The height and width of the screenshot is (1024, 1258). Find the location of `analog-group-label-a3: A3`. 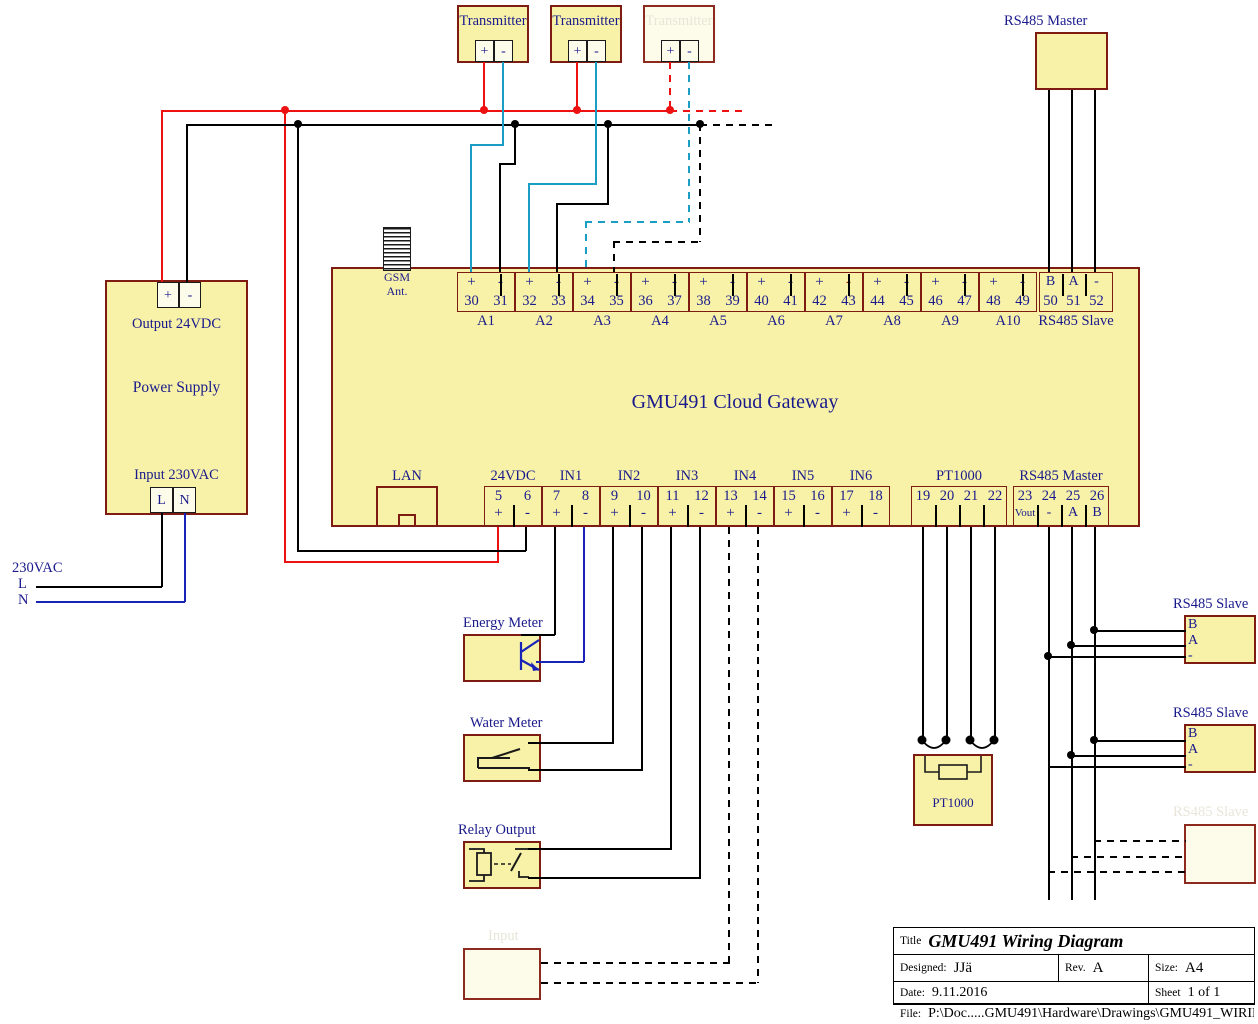

analog-group-label-a3: A3 is located at coordinates (602, 321).